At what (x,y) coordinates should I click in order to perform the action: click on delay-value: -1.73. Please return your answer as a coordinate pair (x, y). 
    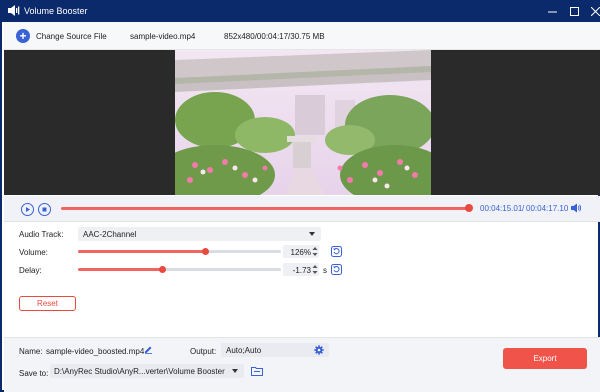
    Looking at the image, I should click on (301, 270).